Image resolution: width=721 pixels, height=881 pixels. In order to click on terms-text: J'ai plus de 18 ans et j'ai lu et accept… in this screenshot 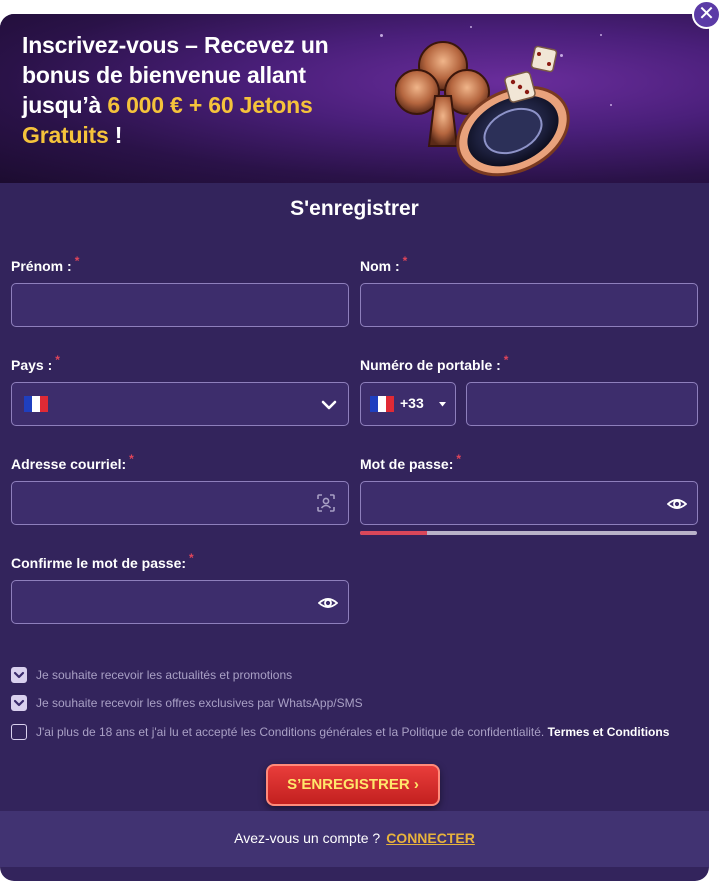, I will do `click(290, 732)`.